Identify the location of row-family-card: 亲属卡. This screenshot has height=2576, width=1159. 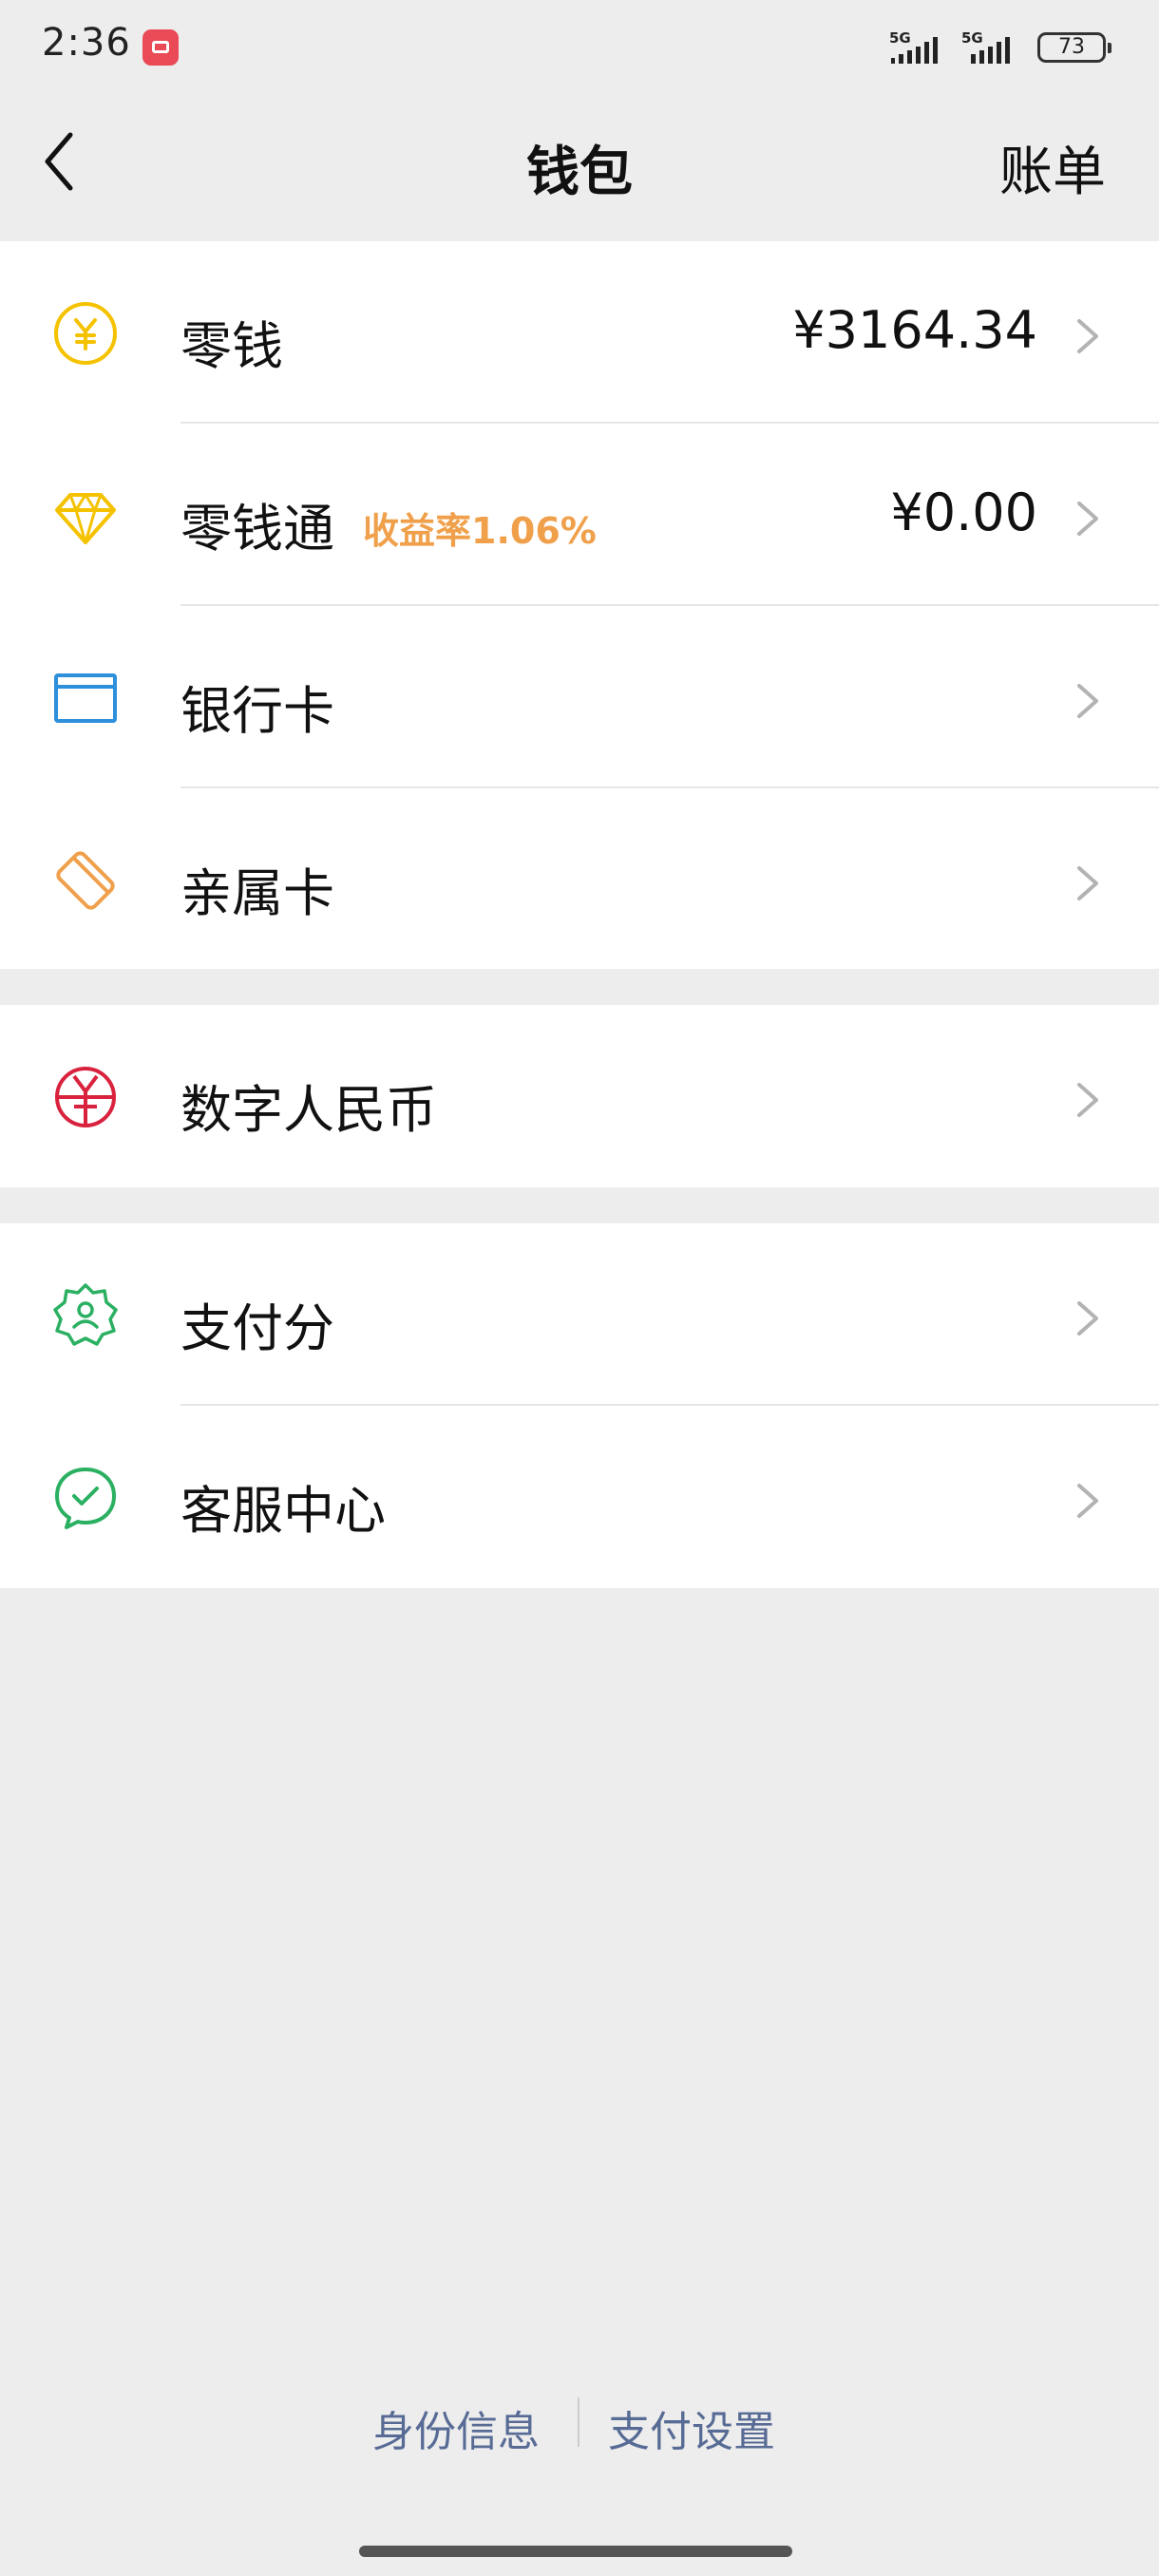
(579, 879).